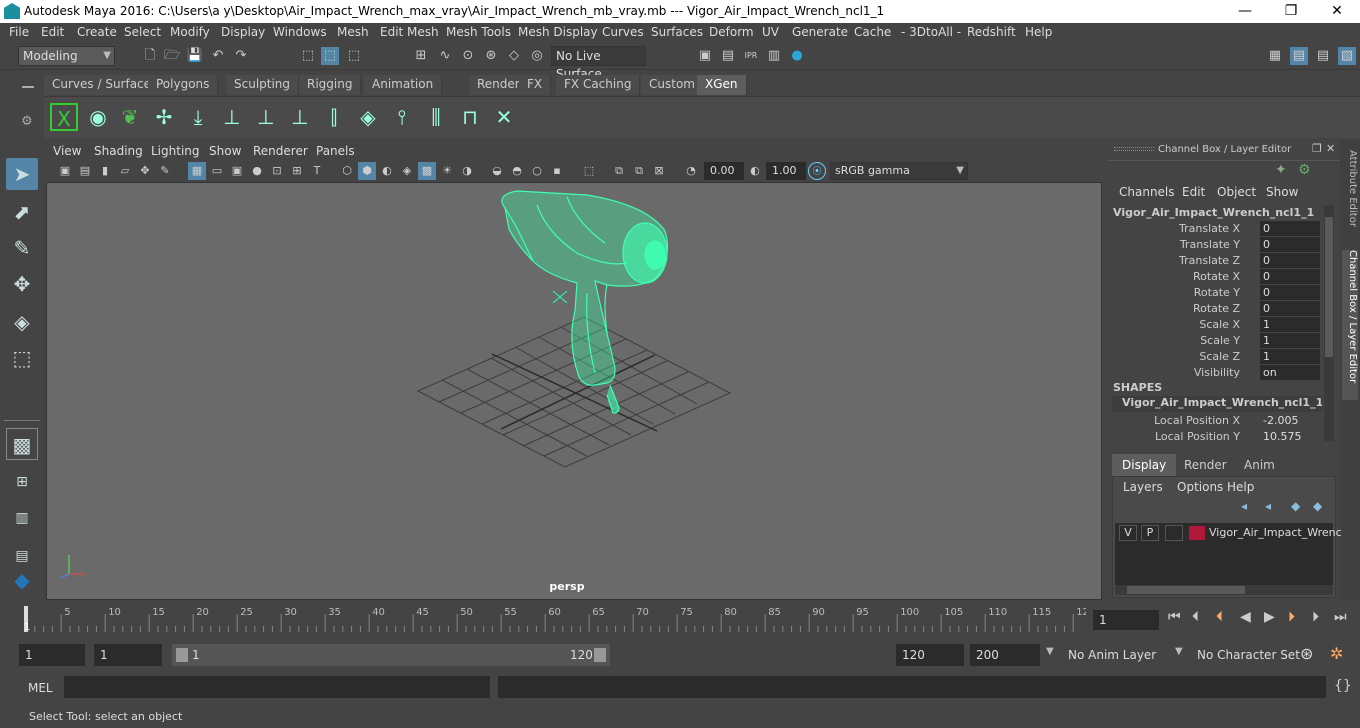 This screenshot has width=1360, height=728. I want to click on exposure-icon: ◔, so click(691, 171).